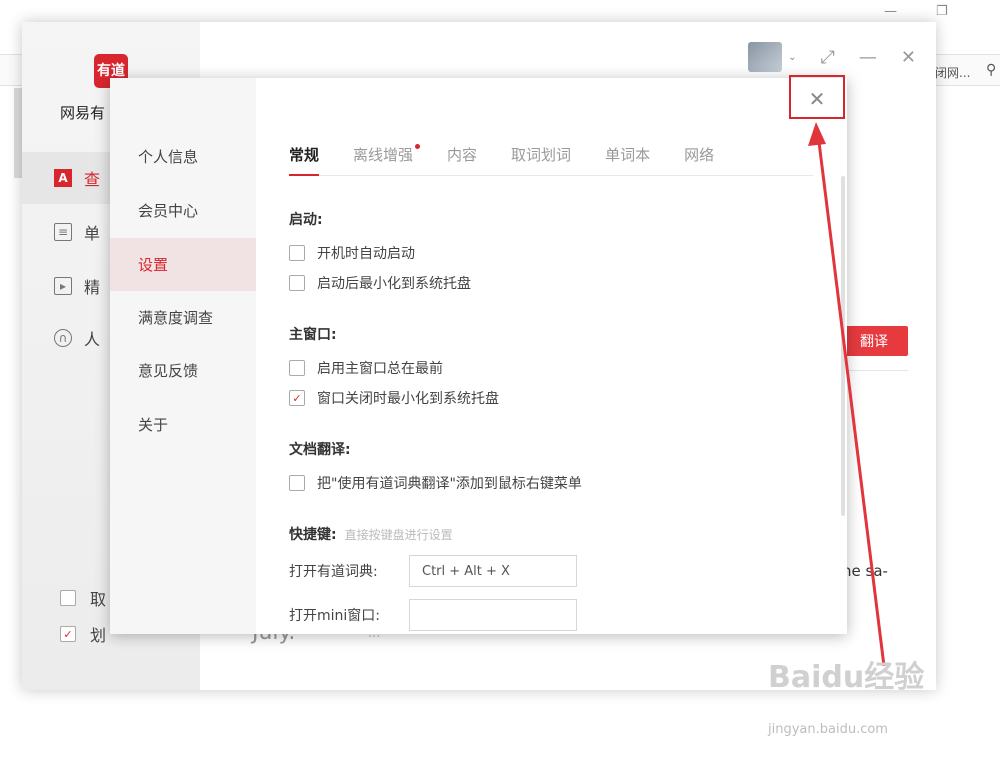 Image resolution: width=1000 pixels, height=764 pixels. Describe the element at coordinates (828, 729) in the screenshot. I see `watermark-url: jingyan.baidu.com` at that location.